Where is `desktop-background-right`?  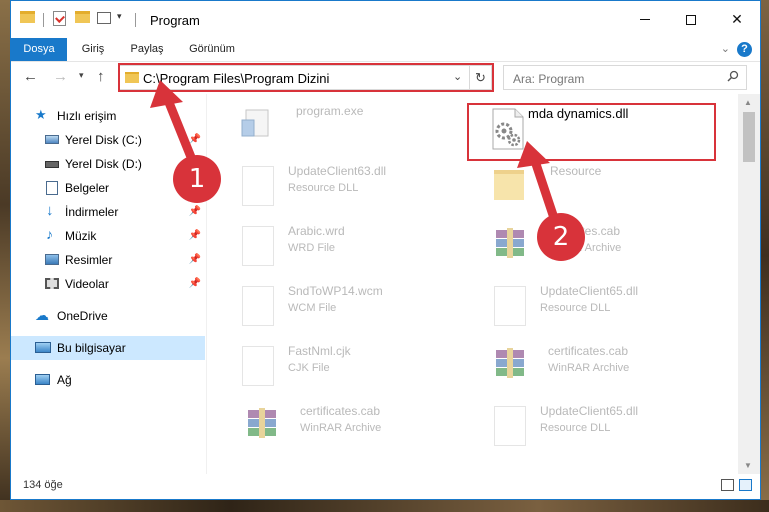
desktop-background-right is located at coordinates (765, 256).